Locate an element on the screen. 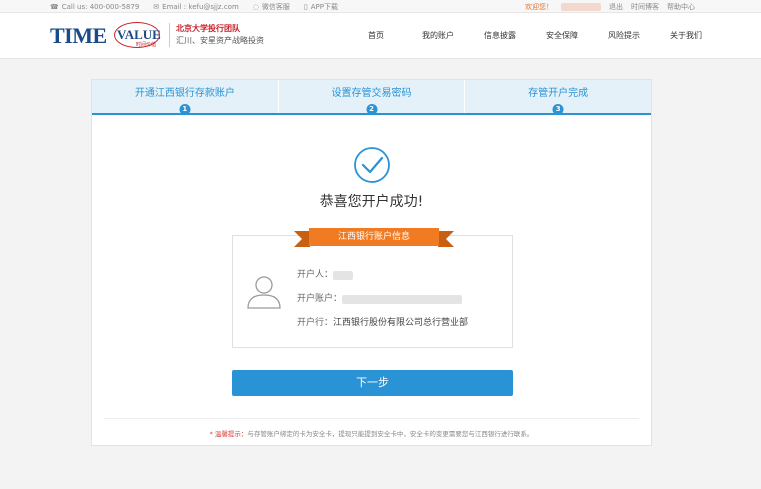  logout-link: 退出 is located at coordinates (616, 7).